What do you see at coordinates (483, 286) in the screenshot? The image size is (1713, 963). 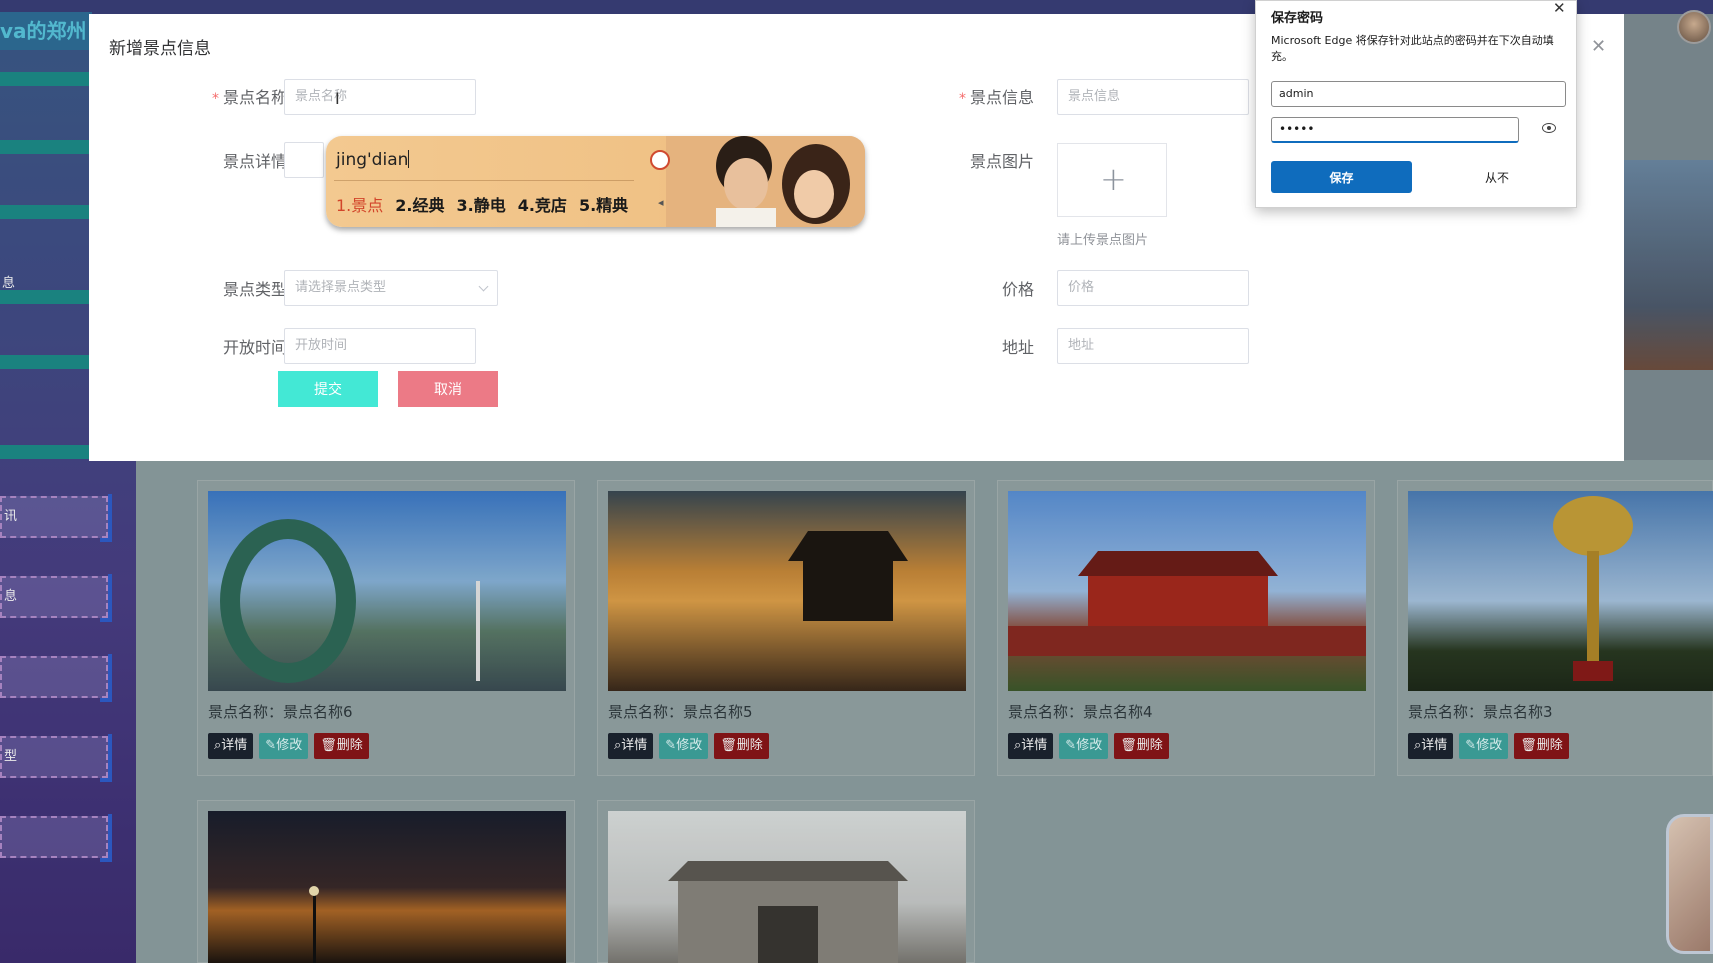 I see `chevron-down-icon` at bounding box center [483, 286].